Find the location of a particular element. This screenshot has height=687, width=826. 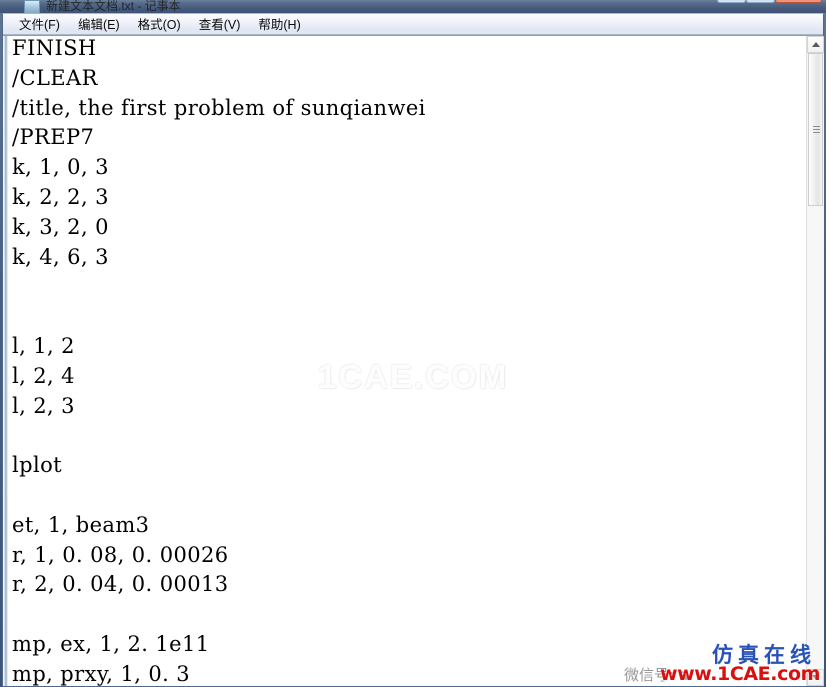

scroll-down-button is located at coordinates (815, 677).